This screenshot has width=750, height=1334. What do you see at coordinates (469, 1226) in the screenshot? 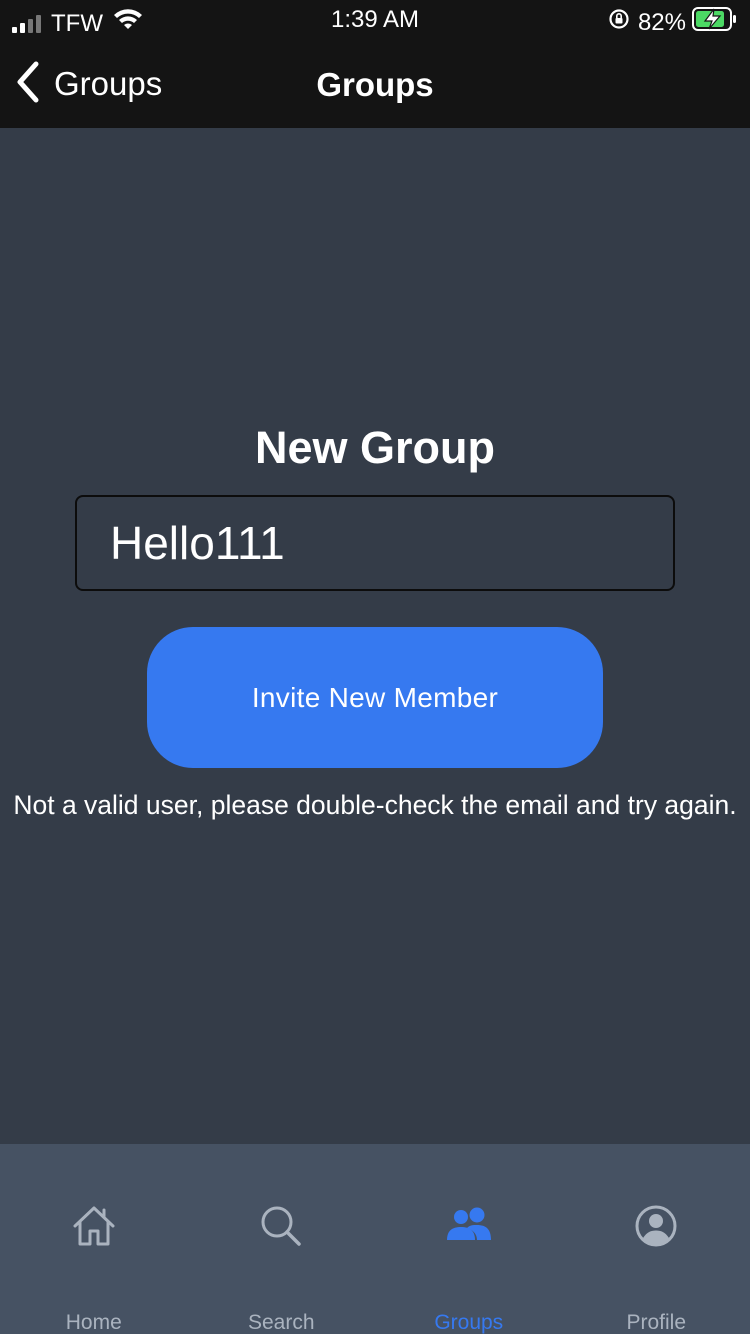
I see `users-icon` at bounding box center [469, 1226].